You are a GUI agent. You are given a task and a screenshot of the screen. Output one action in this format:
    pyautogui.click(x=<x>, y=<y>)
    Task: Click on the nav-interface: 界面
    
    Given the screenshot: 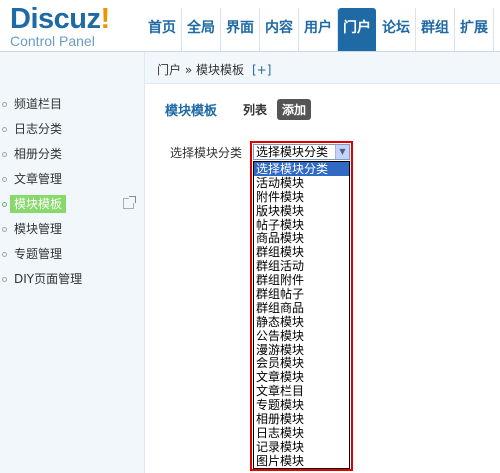 What is the action you would take?
    pyautogui.click(x=240, y=29)
    